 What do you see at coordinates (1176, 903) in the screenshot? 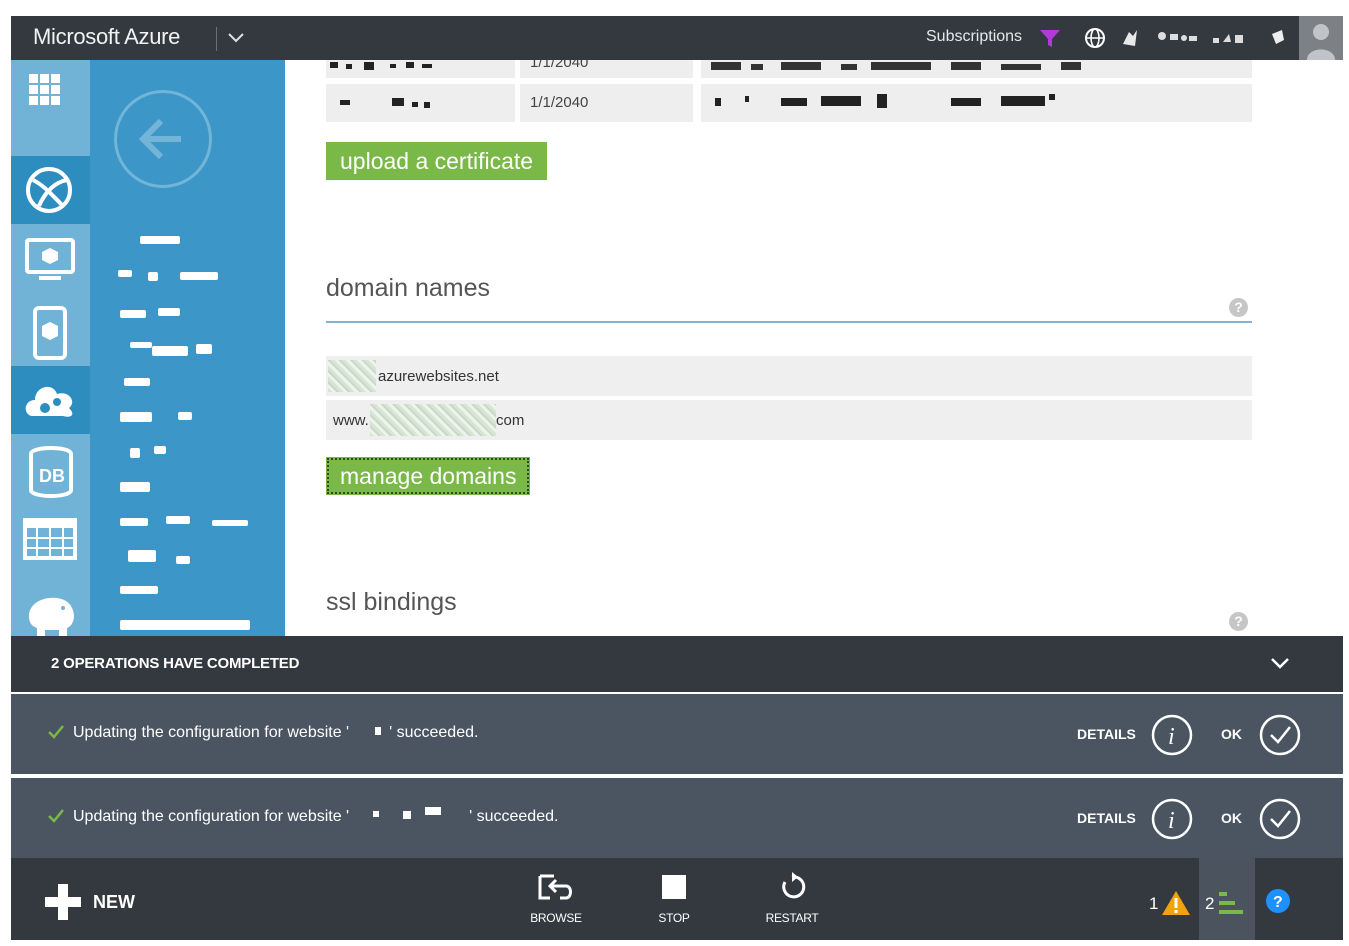
I see `warning-icon` at bounding box center [1176, 903].